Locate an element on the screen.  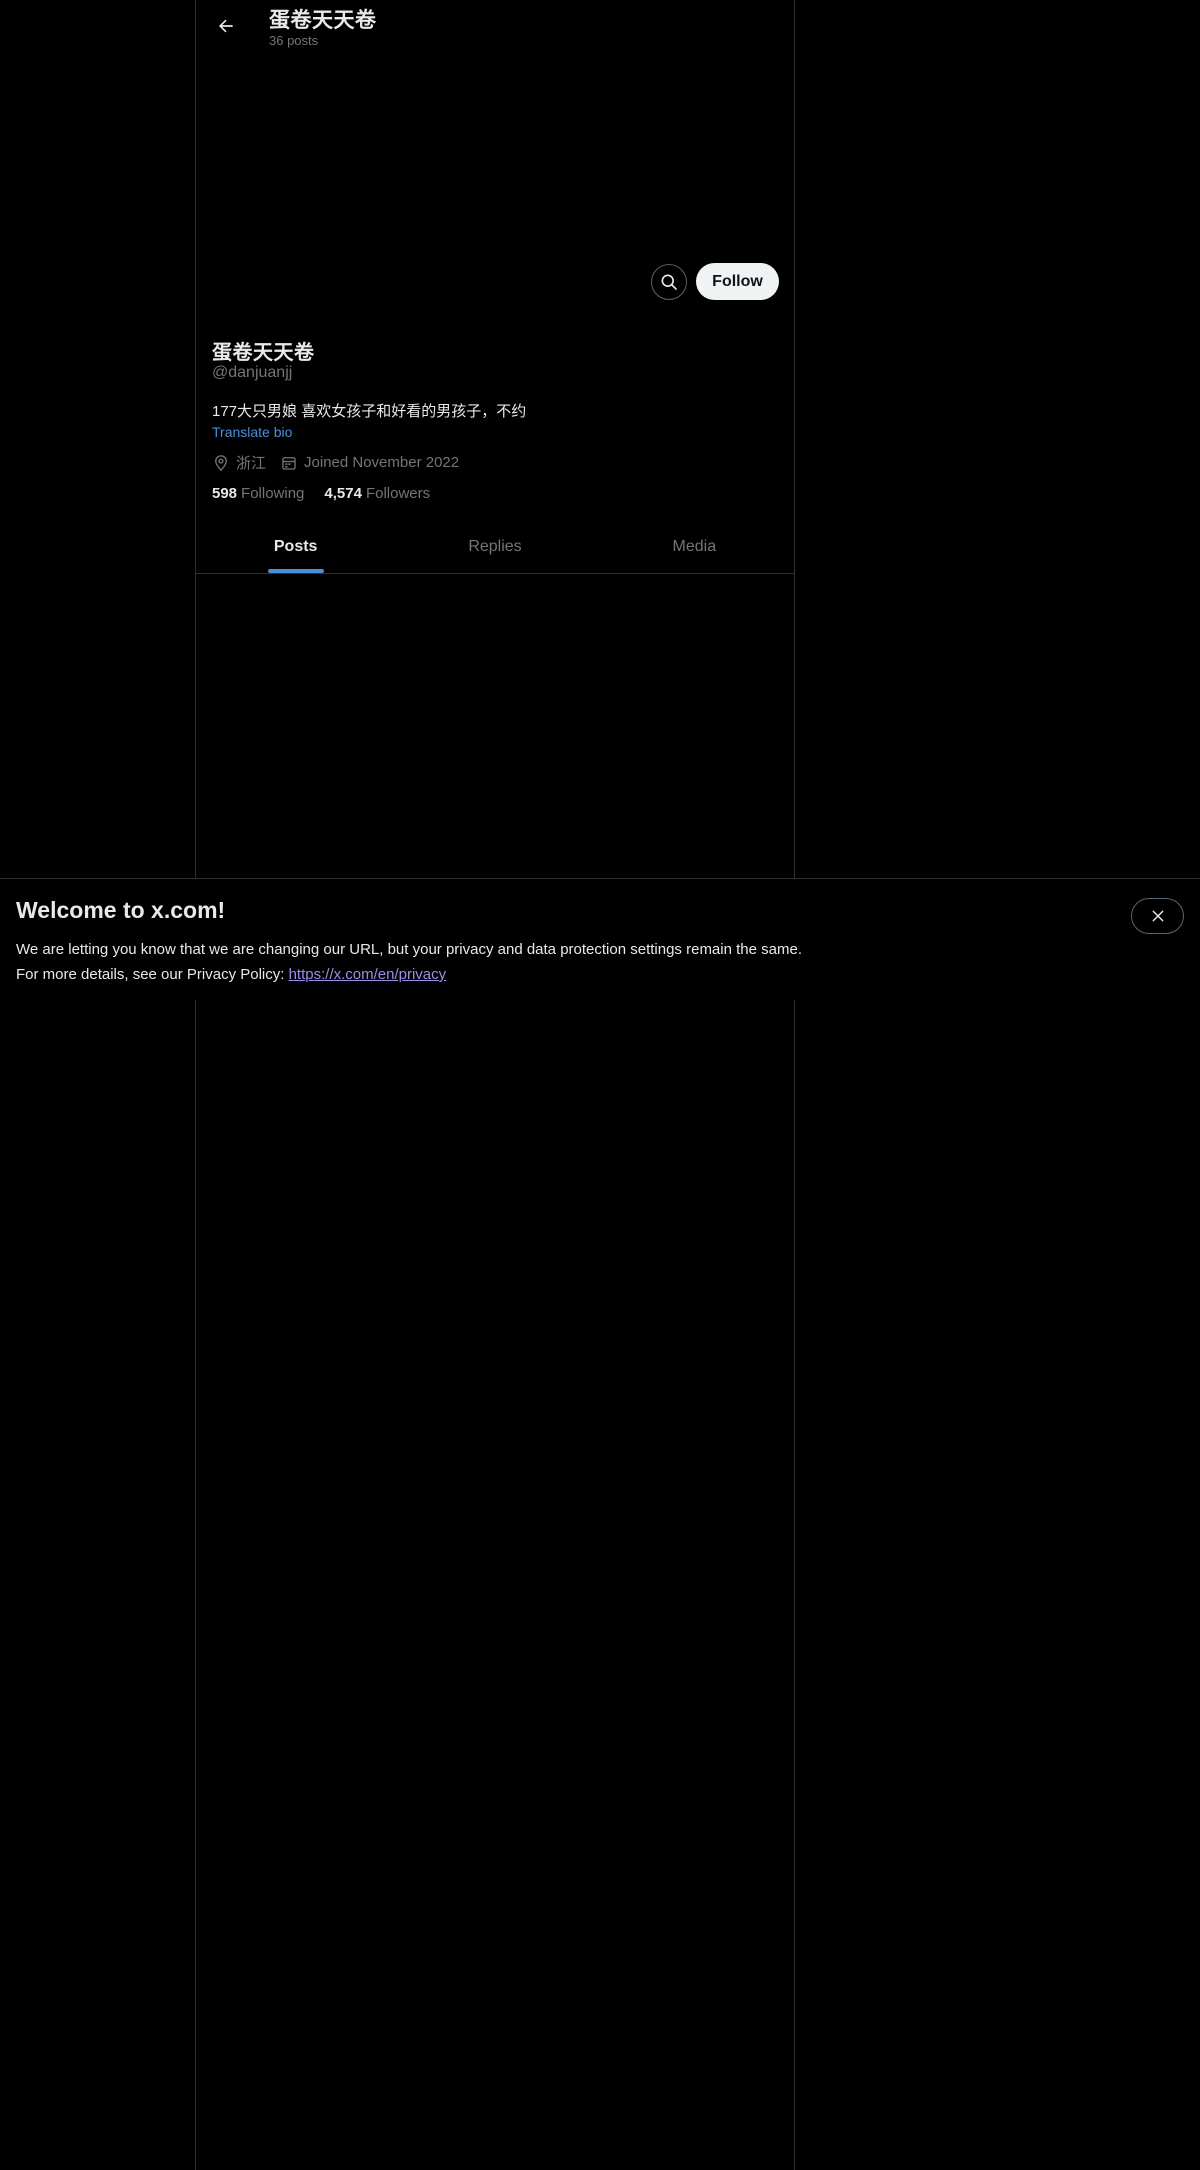
post-count: 36 posts is located at coordinates (294, 40).